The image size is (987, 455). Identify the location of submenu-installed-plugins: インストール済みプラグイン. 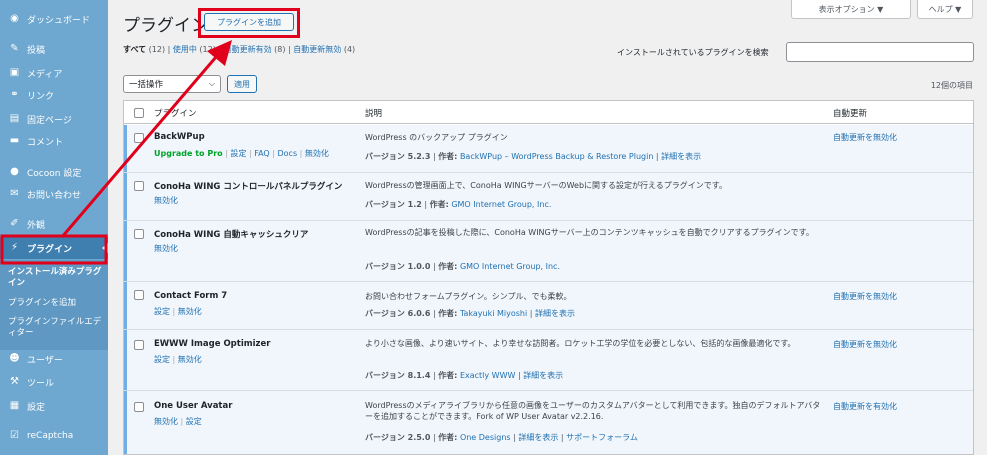
(57, 278).